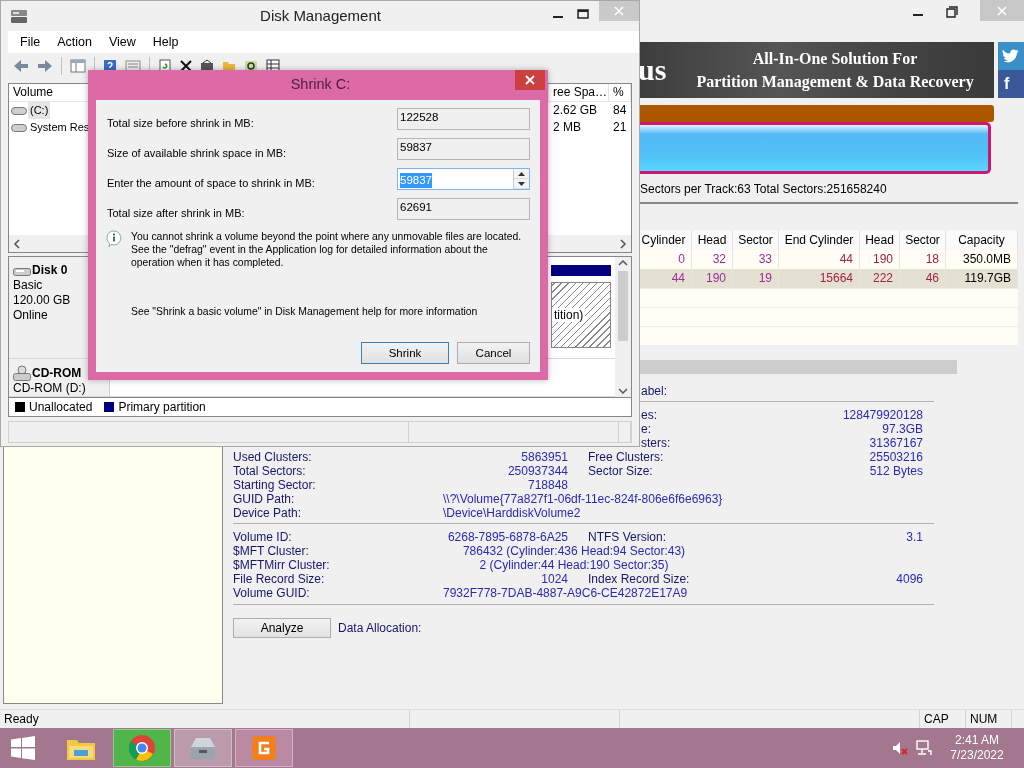 Image resolution: width=1024 pixels, height=768 pixels. Describe the element at coordinates (896, 471) in the screenshot. I see `field-value: 512 Bytes` at that location.